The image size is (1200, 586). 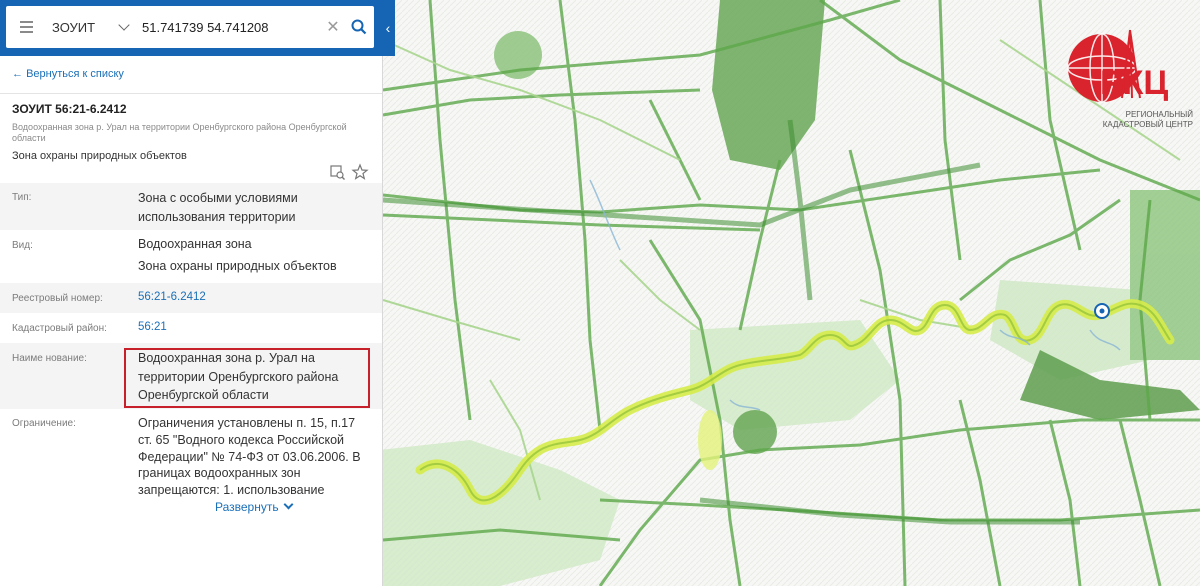 I want to click on logo-caption: РЕГИОНАЛЬНЫЙ КАДАСТРОВЫЙ ЦЕНТР, so click(x=1147, y=119).